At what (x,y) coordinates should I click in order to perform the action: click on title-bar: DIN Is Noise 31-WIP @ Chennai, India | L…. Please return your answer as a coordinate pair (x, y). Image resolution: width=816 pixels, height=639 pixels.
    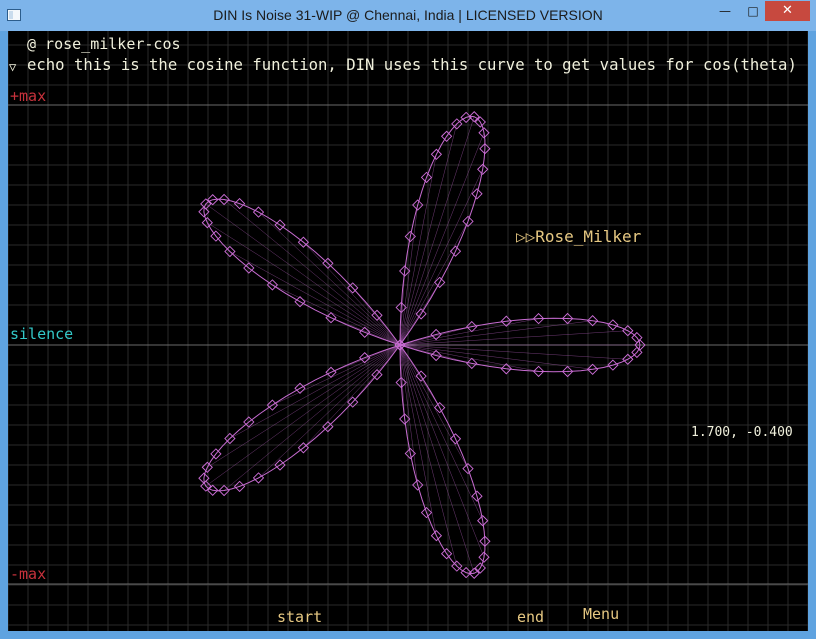
    Looking at the image, I should click on (408, 15).